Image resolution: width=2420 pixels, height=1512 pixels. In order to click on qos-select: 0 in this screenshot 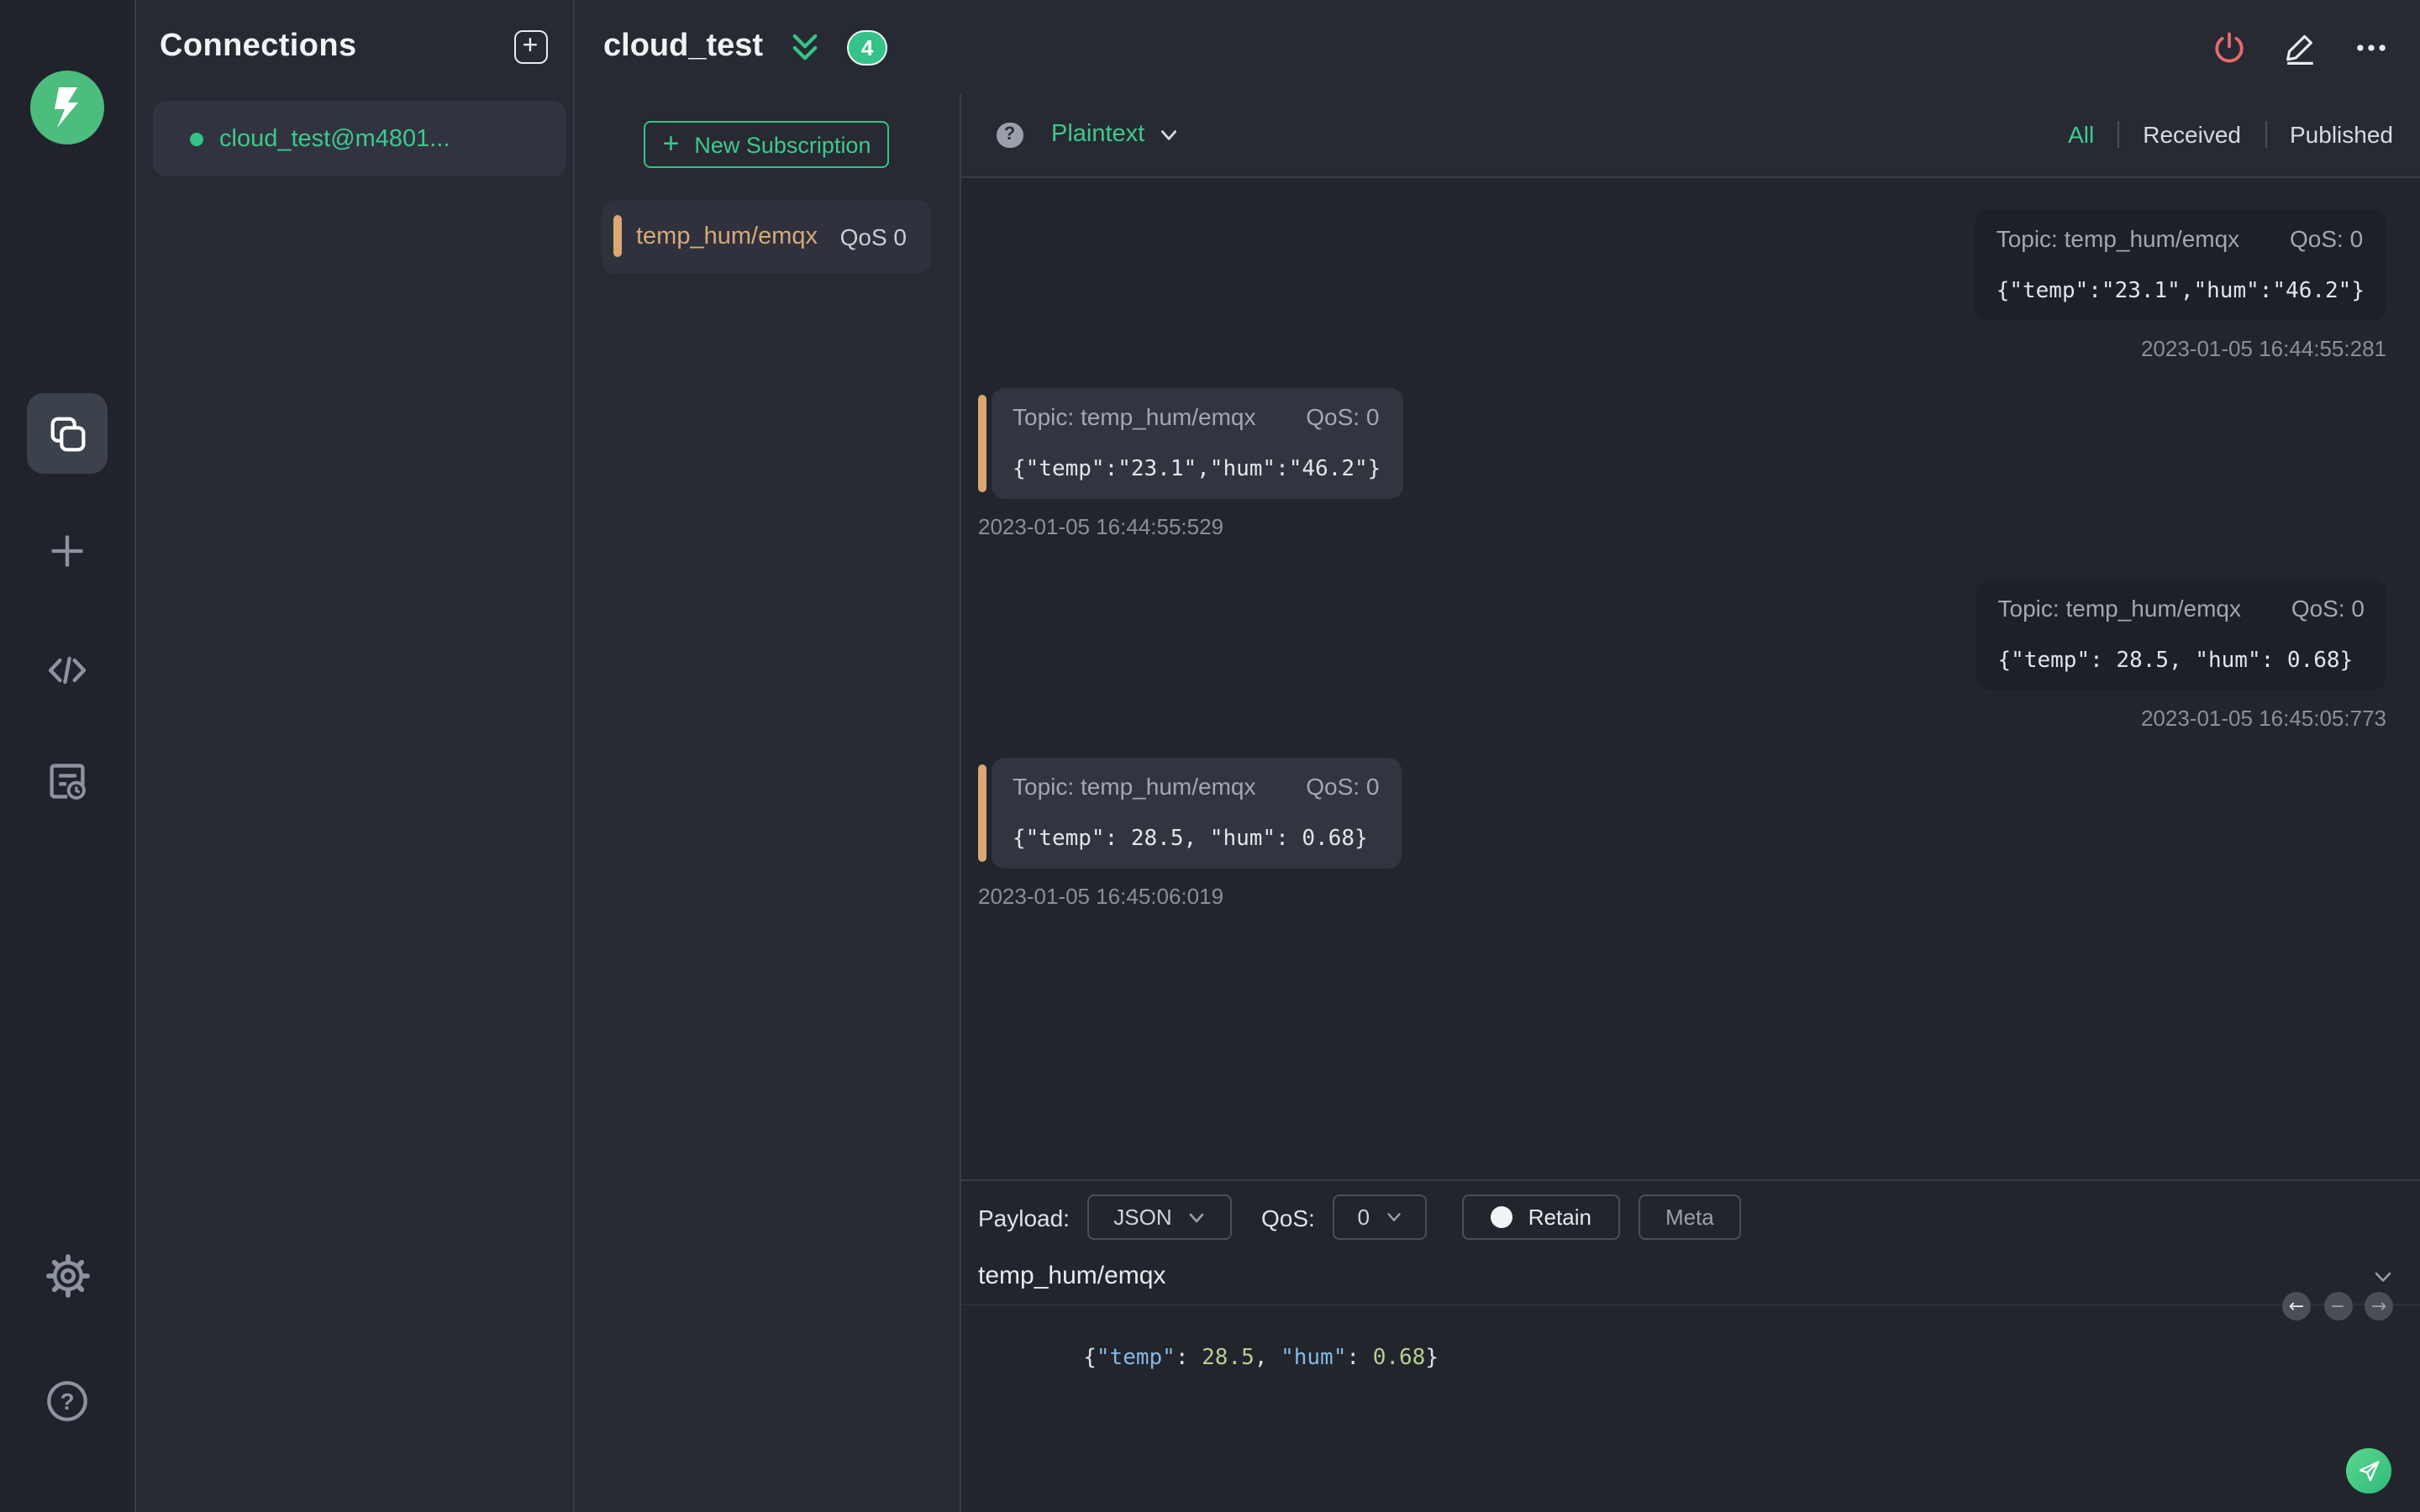, I will do `click(1380, 1217)`.